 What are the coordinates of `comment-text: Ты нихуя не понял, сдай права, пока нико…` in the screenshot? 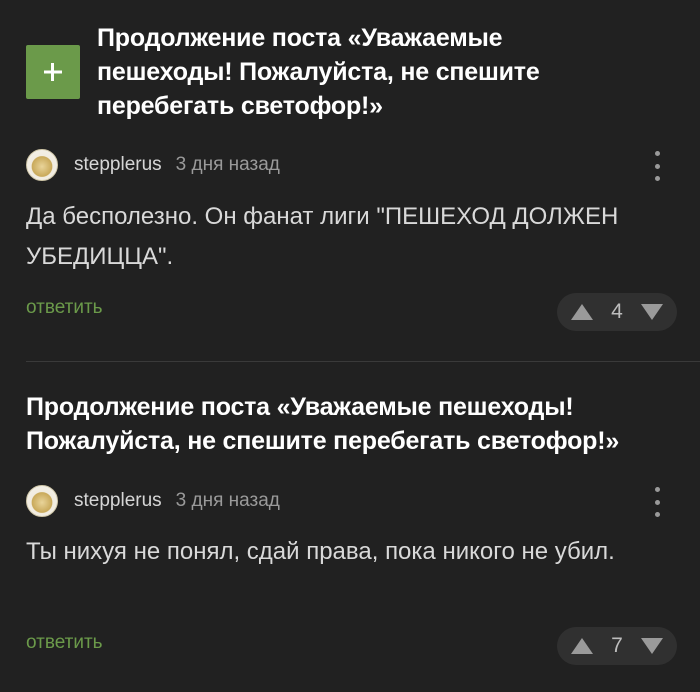 It's located at (320, 551).